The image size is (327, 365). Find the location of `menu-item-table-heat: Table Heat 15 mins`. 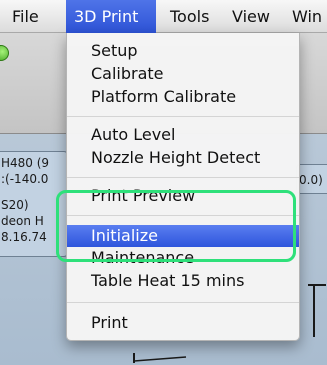

menu-item-table-heat: Table Heat 15 mins is located at coordinates (183, 281).